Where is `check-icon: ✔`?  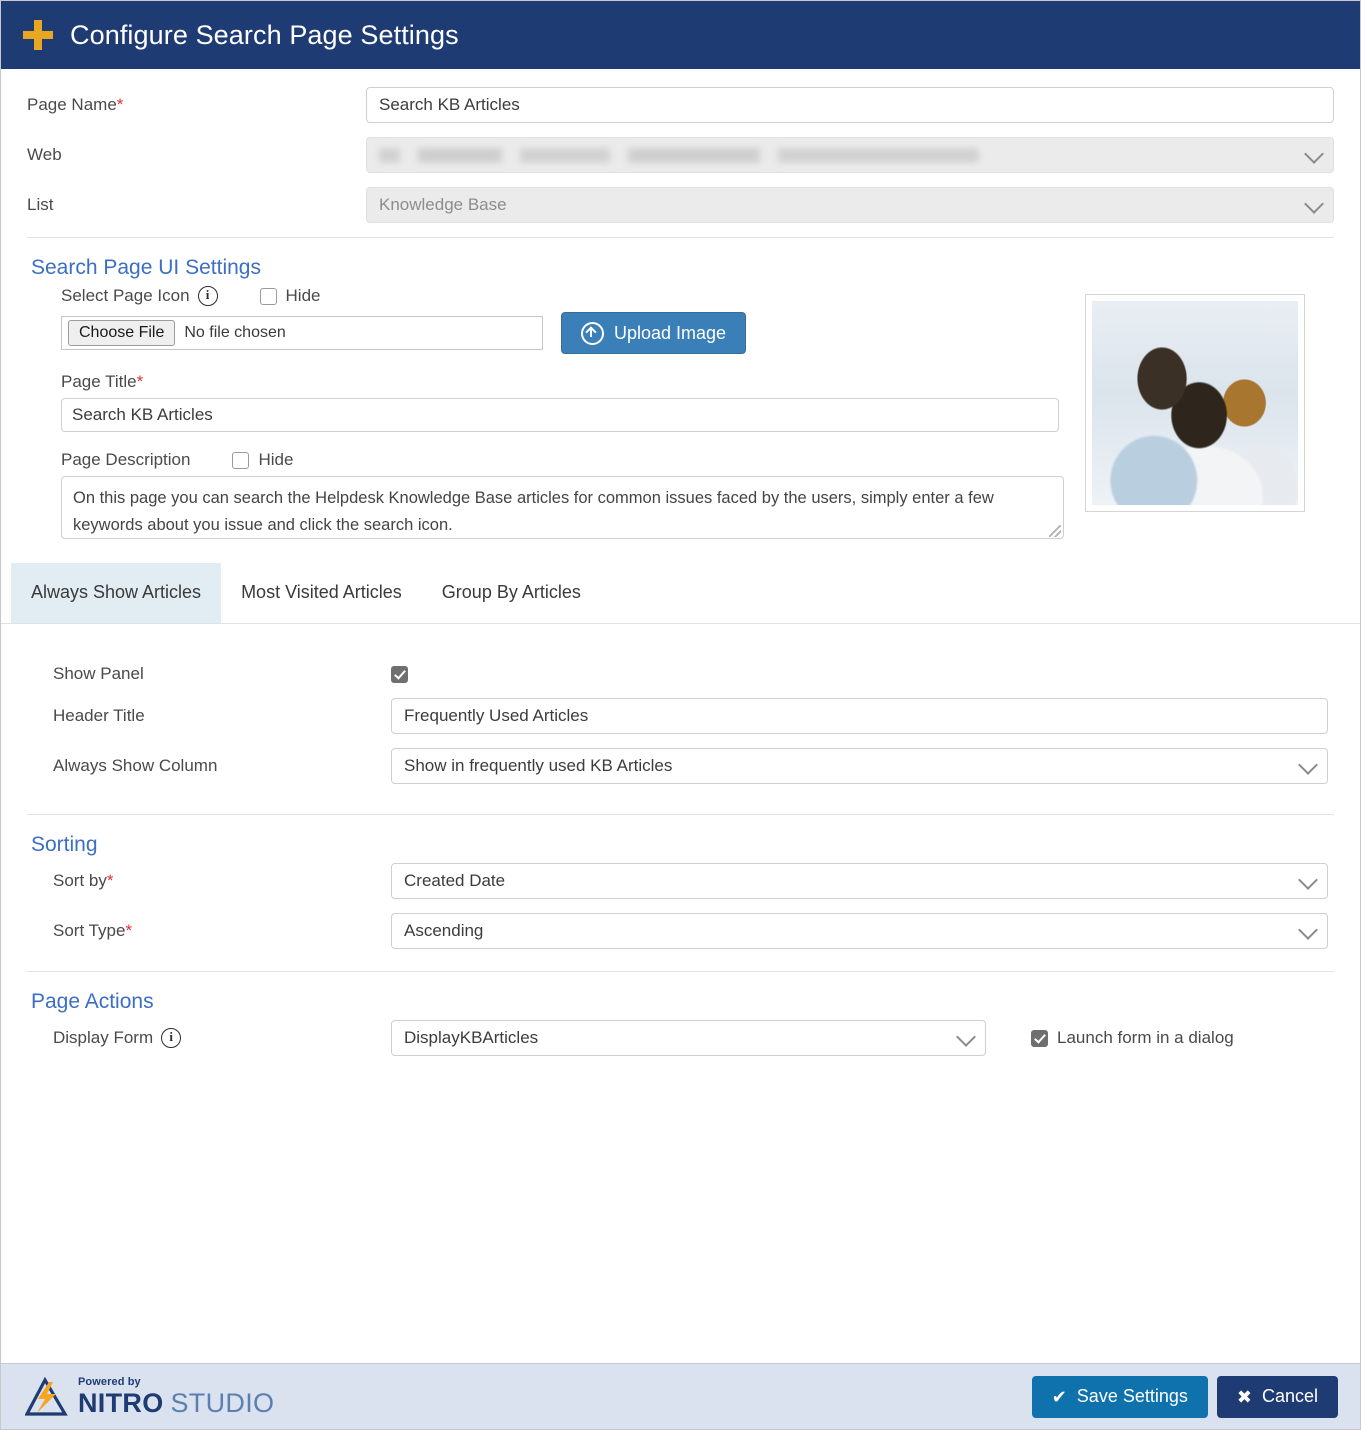 check-icon: ✔ is located at coordinates (1059, 1396).